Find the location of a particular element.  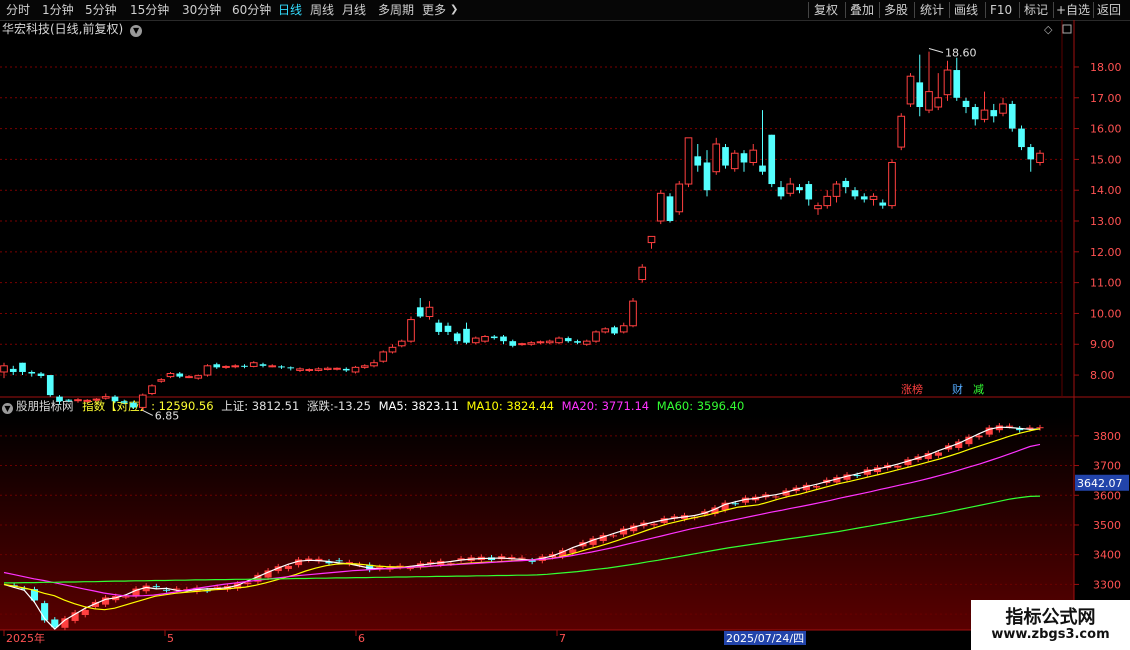

date-tick-label: 6 is located at coordinates (361, 638).